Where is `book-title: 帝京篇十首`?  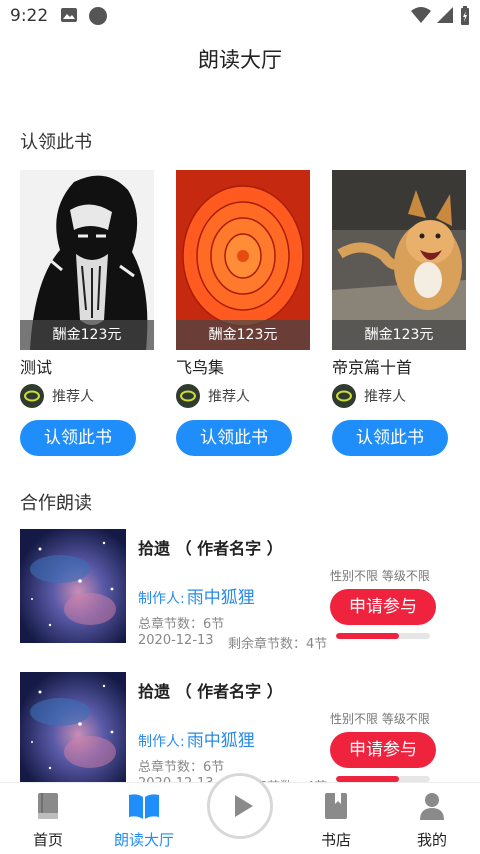 book-title: 帝京篇十首 is located at coordinates (372, 366).